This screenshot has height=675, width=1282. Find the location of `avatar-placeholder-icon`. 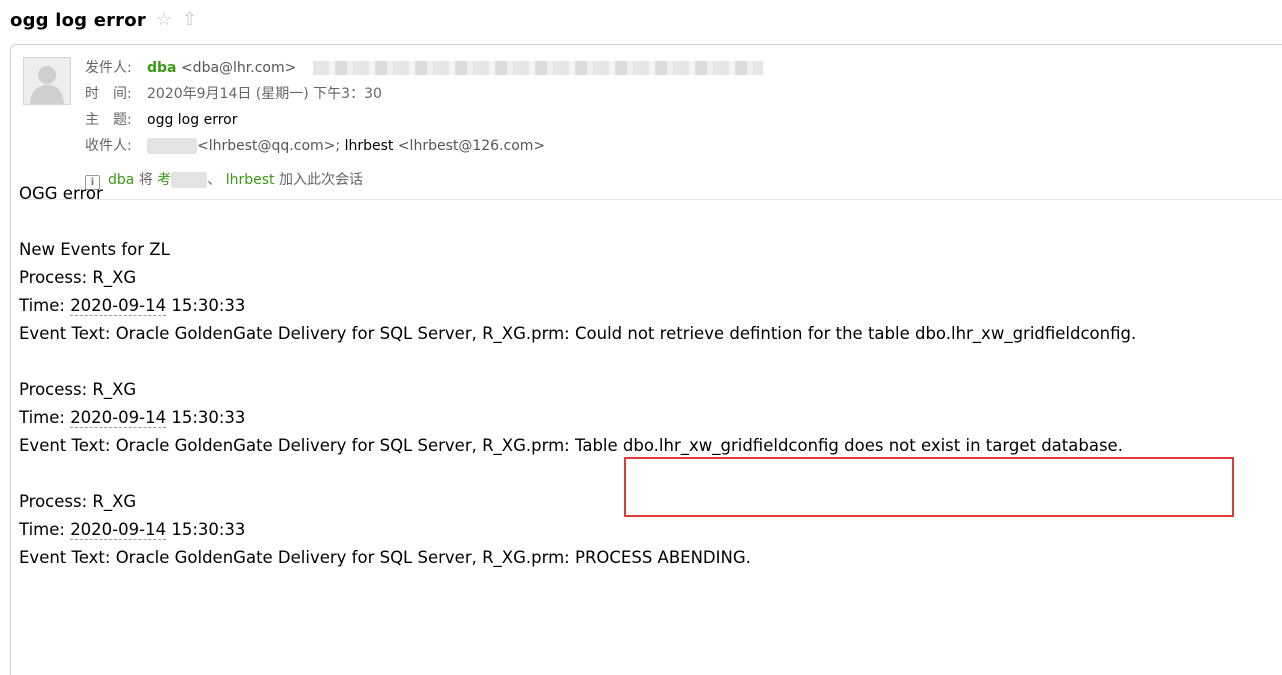

avatar-placeholder-icon is located at coordinates (47, 81).